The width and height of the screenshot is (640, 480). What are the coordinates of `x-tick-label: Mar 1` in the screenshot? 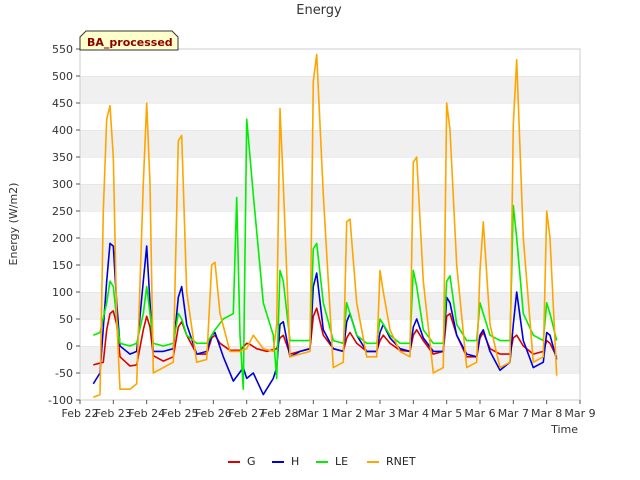 It's located at (313, 413).